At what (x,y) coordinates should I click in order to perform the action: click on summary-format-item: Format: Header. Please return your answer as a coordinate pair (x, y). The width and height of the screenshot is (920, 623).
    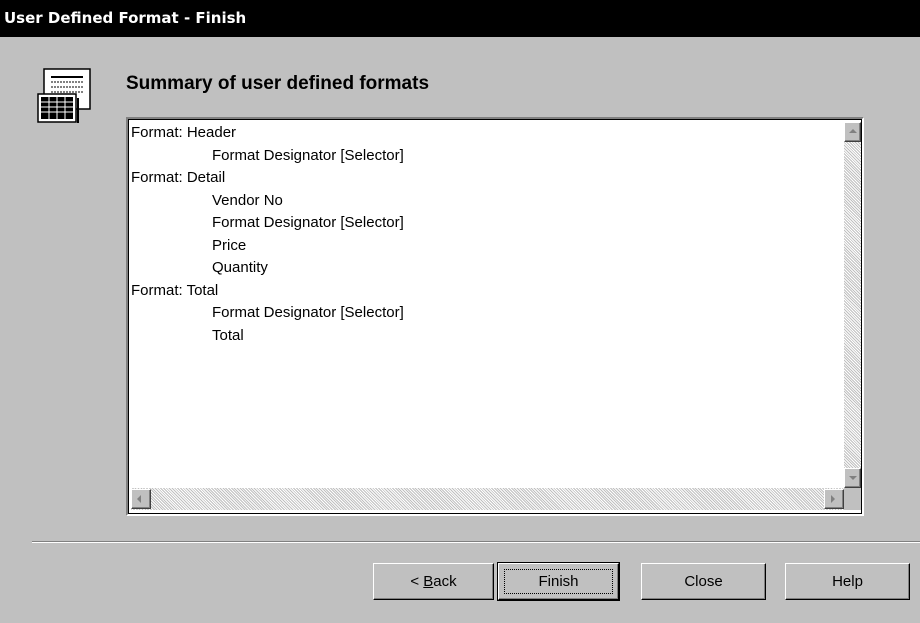
    Looking at the image, I should click on (184, 132).